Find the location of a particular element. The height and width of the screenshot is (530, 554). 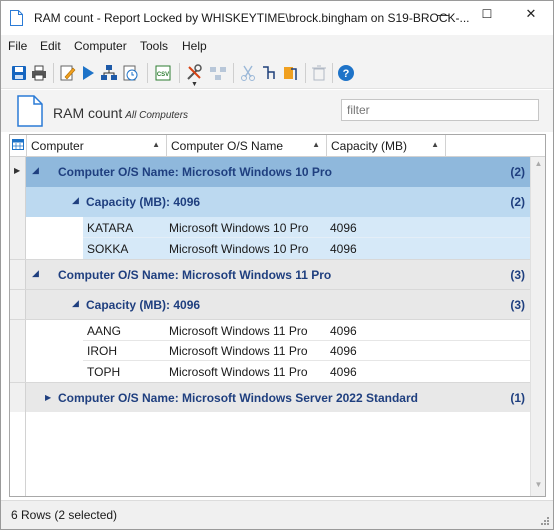

minimize-button: — is located at coordinates (443, 14).